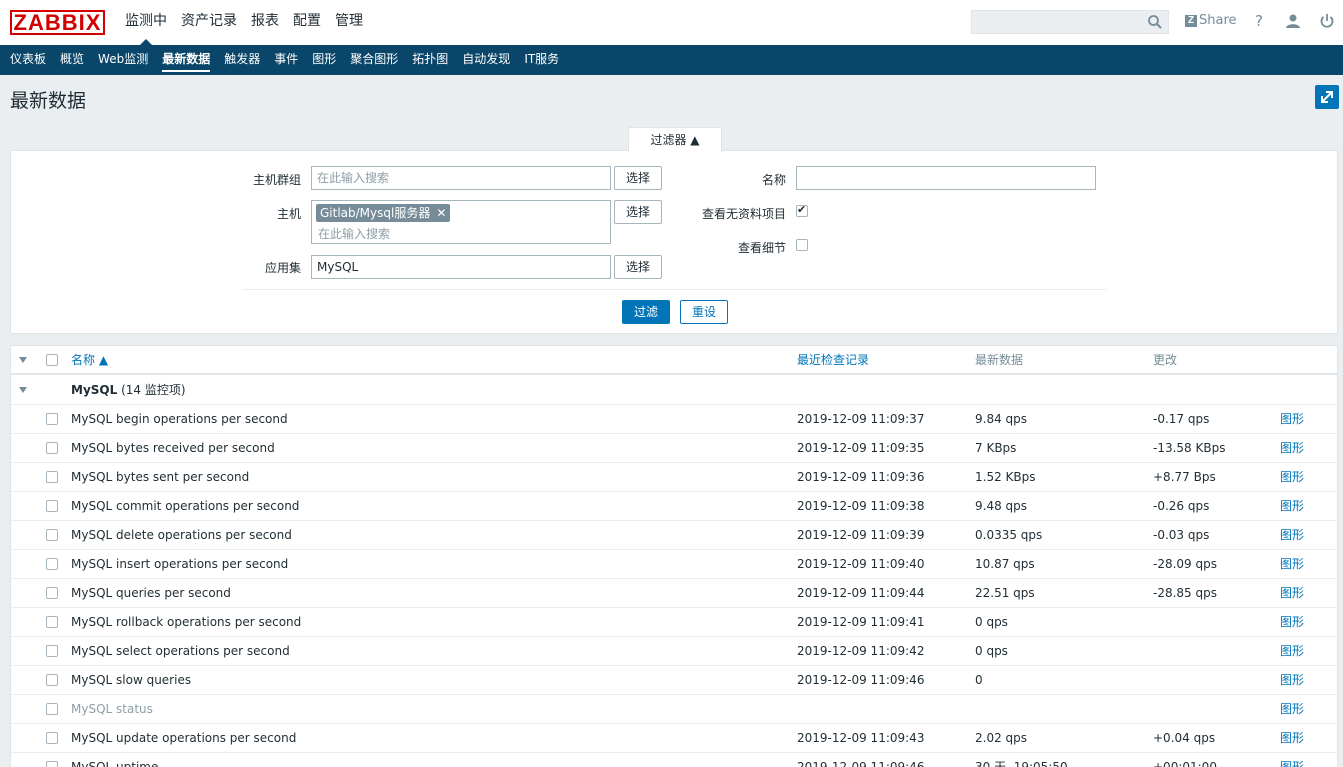 This screenshot has width=1343, height=767. I want to click on logout-icon, so click(1327, 21).